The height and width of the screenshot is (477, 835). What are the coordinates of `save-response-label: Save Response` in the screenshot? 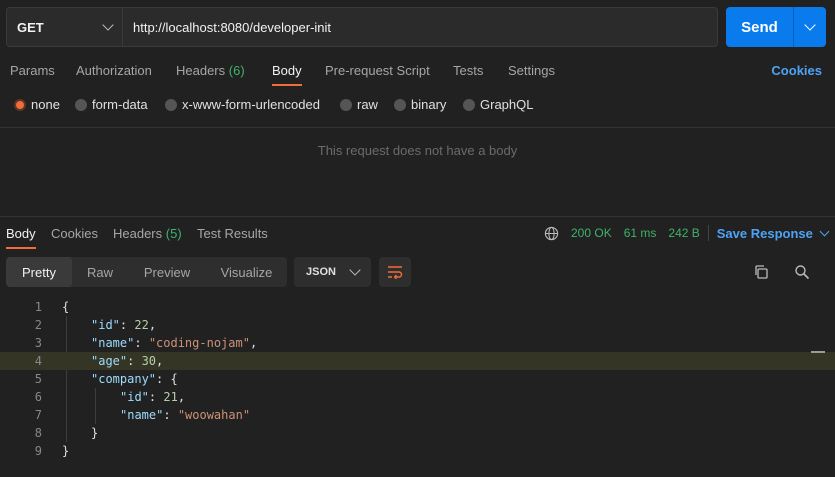 It's located at (764, 233).